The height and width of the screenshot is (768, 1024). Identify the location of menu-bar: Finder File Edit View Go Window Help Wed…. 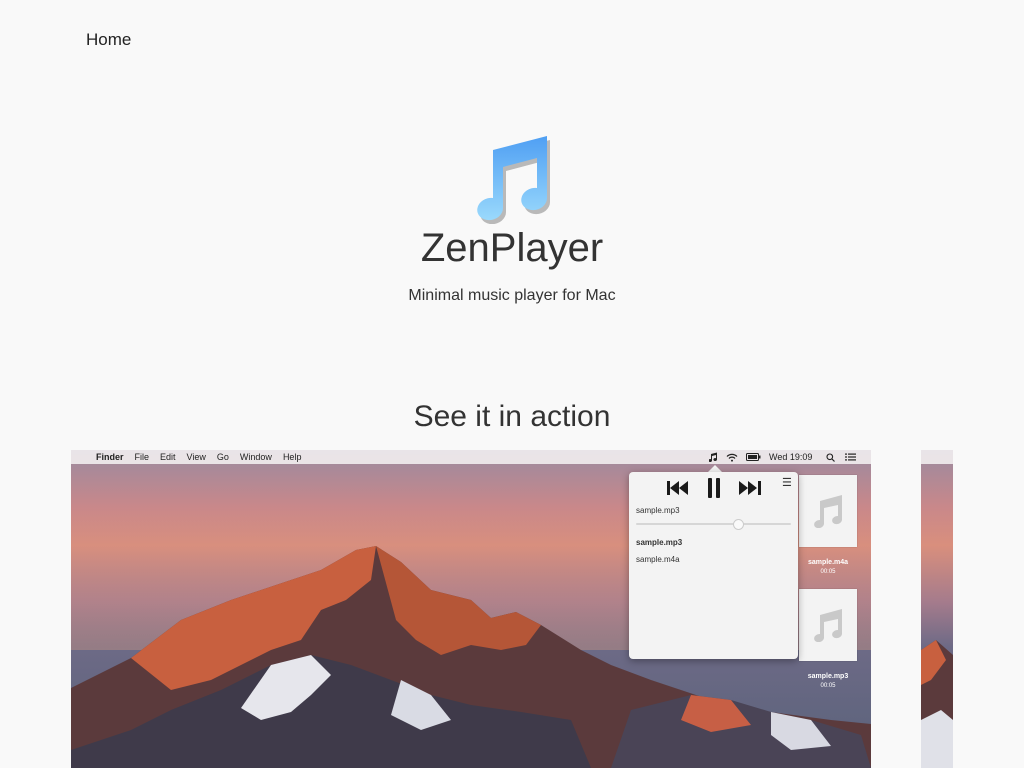
(471, 457).